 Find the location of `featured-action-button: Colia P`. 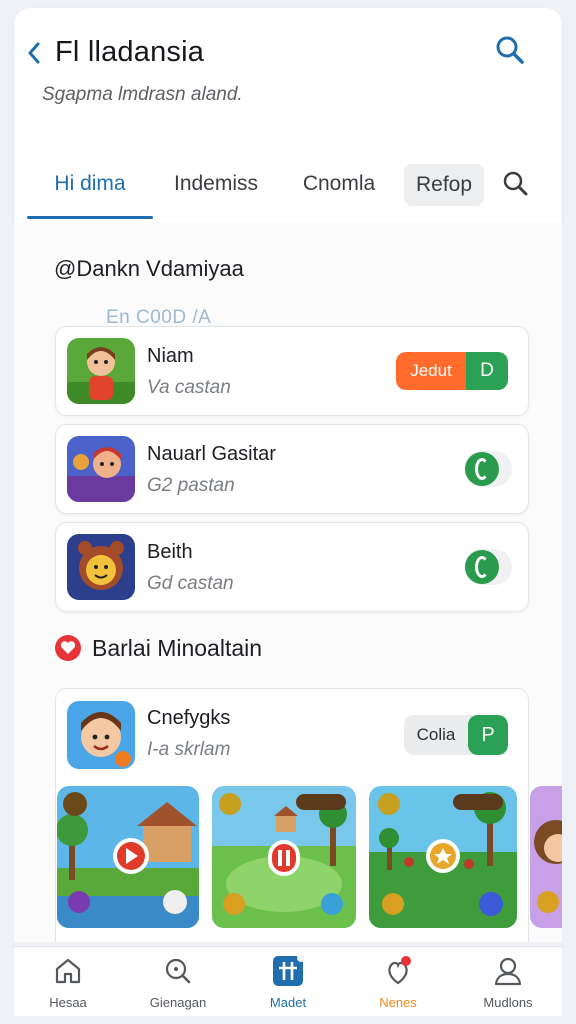

featured-action-button: Colia P is located at coordinates (456, 735).